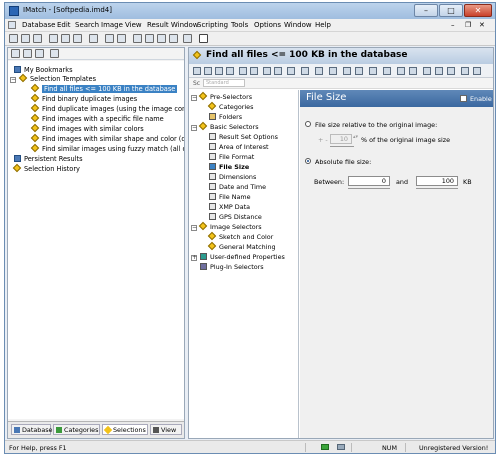  I want to click on search-input: Standard, so click(224, 83).